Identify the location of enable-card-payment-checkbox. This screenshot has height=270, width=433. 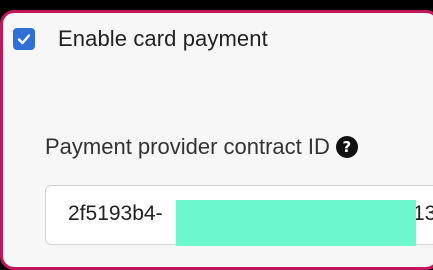
(24, 39).